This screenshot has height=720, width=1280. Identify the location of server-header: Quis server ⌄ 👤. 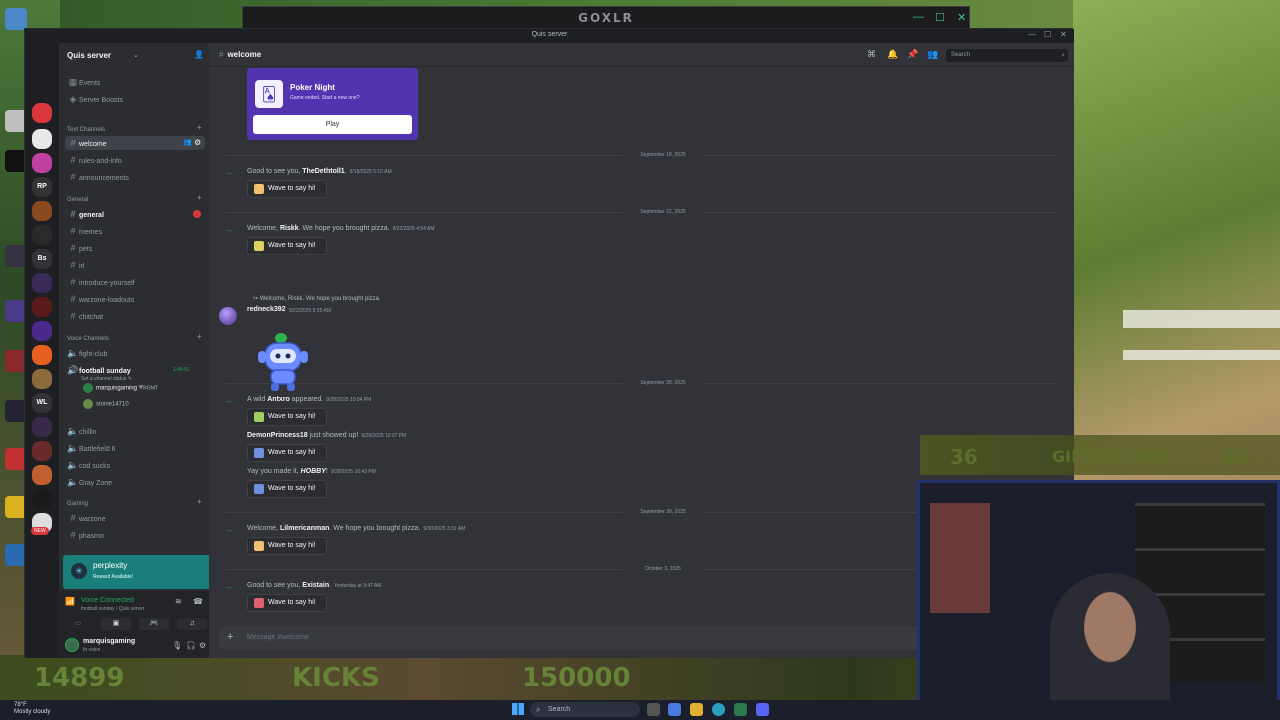
(134, 55).